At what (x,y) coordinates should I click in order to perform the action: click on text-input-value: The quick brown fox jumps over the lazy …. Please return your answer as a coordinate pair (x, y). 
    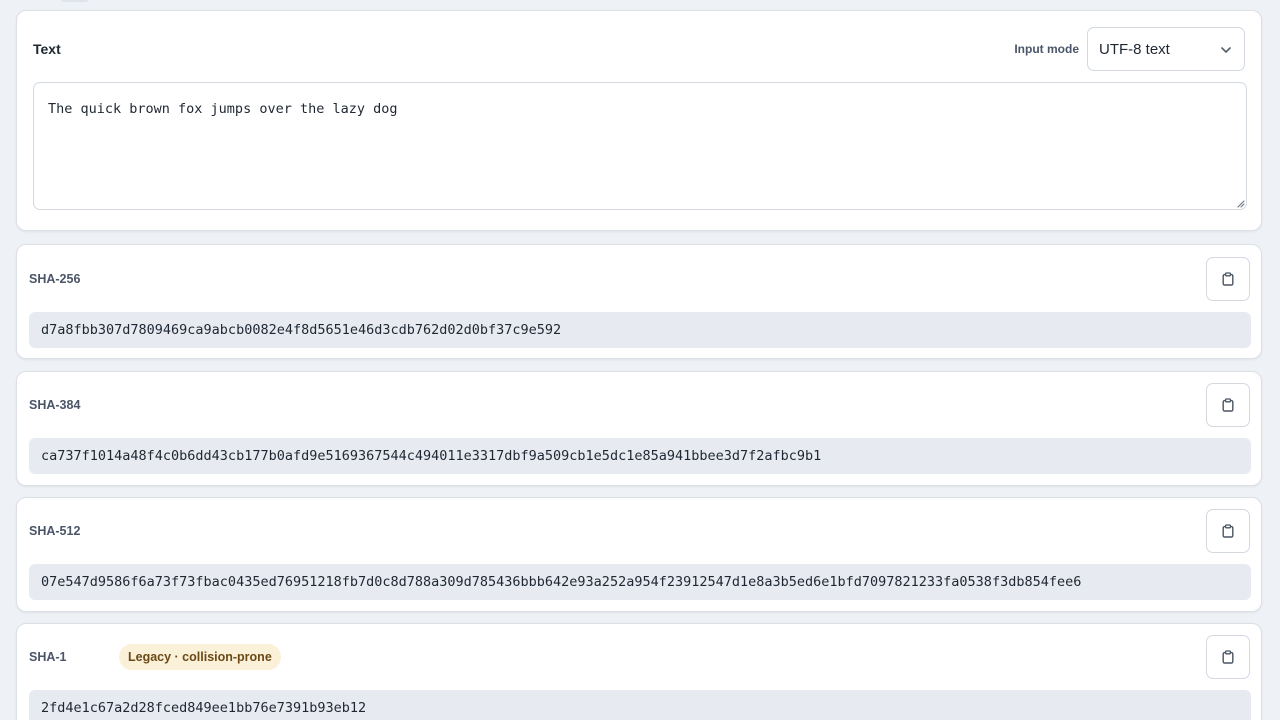
    Looking at the image, I should click on (223, 109).